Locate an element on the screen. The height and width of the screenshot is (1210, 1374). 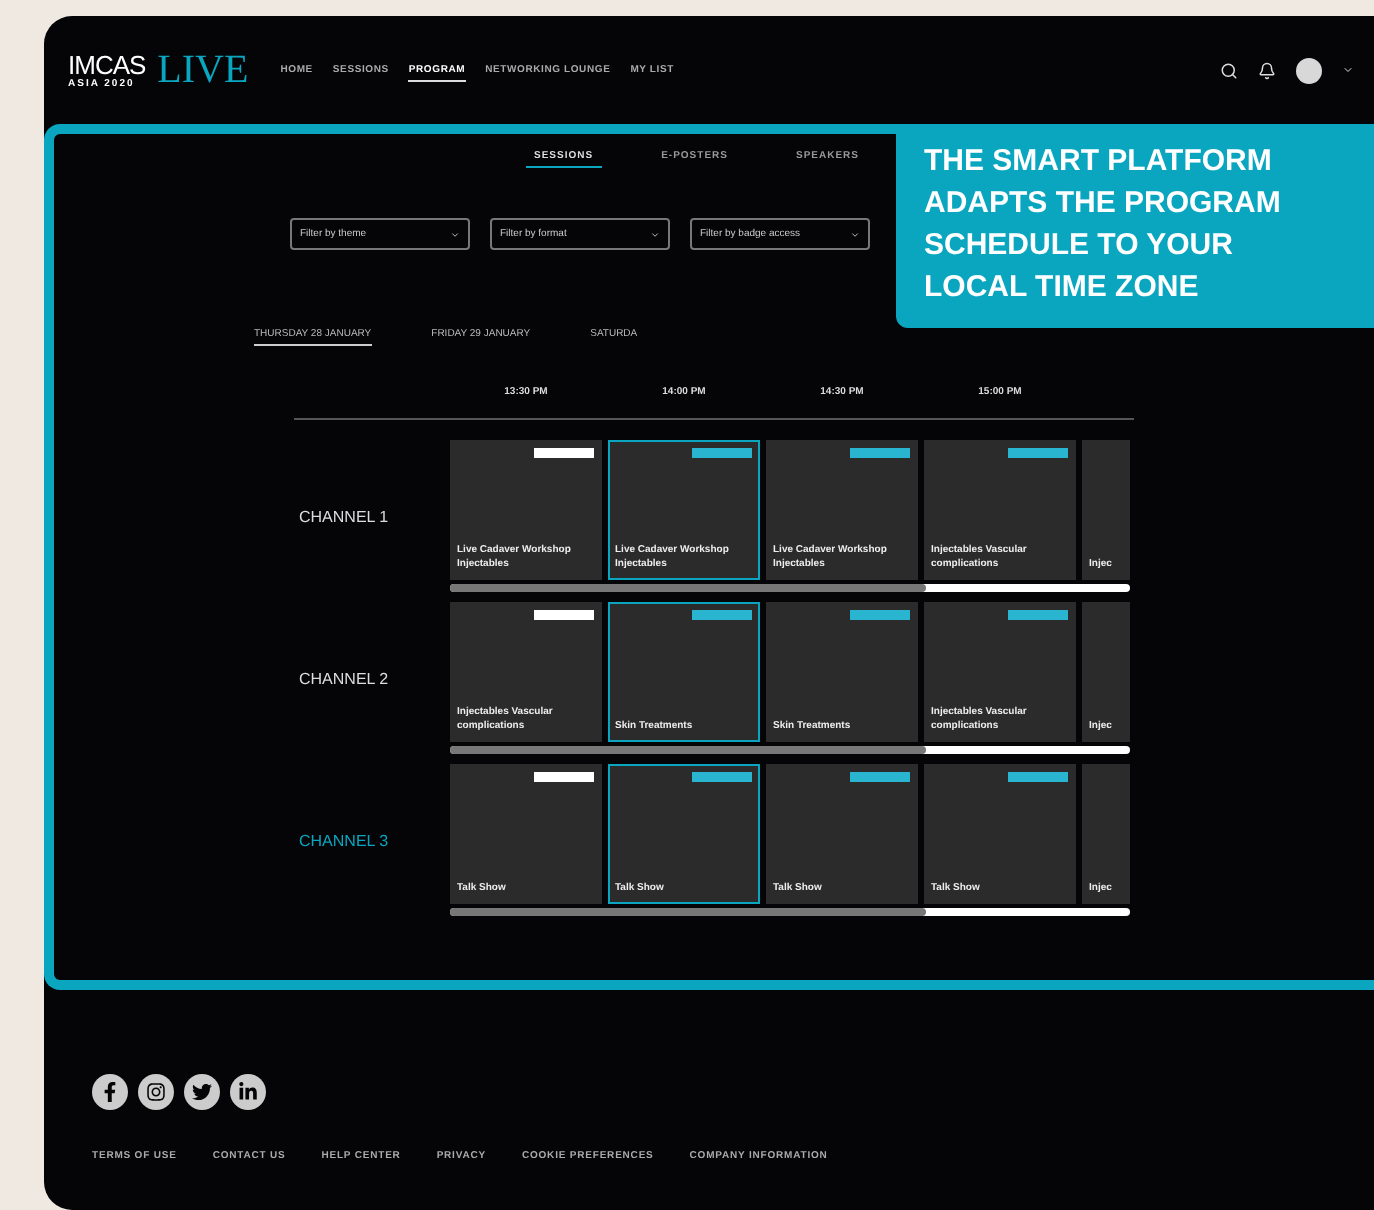
channel-label: CHANNEL 1 is located at coordinates (371, 516).